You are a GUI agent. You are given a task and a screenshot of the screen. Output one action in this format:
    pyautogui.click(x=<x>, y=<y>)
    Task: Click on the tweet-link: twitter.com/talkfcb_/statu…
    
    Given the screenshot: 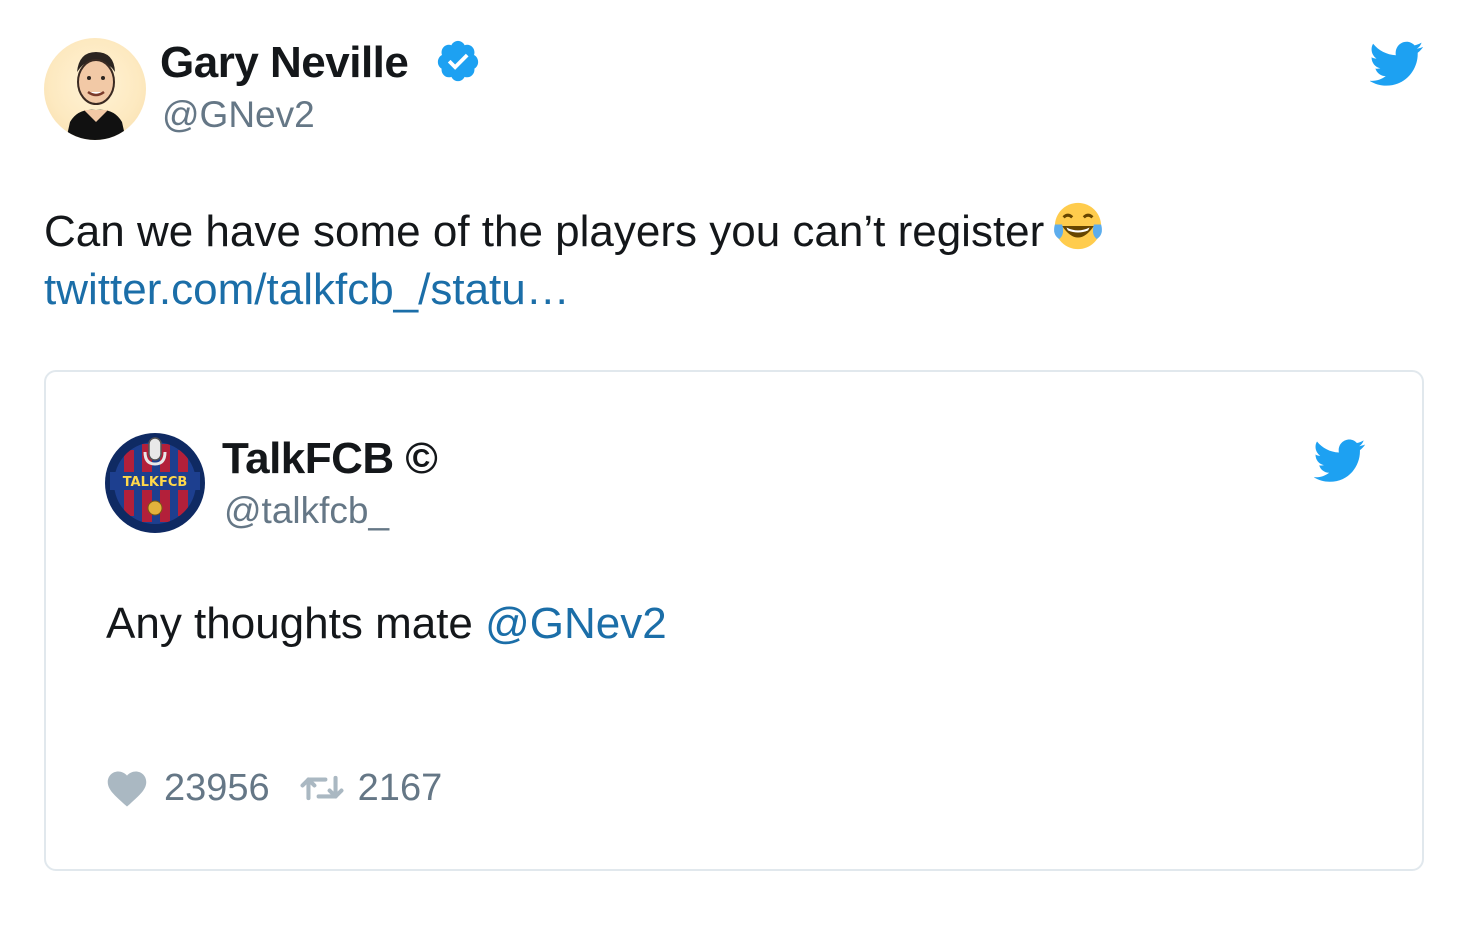 What is the action you would take?
    pyautogui.click(x=307, y=289)
    